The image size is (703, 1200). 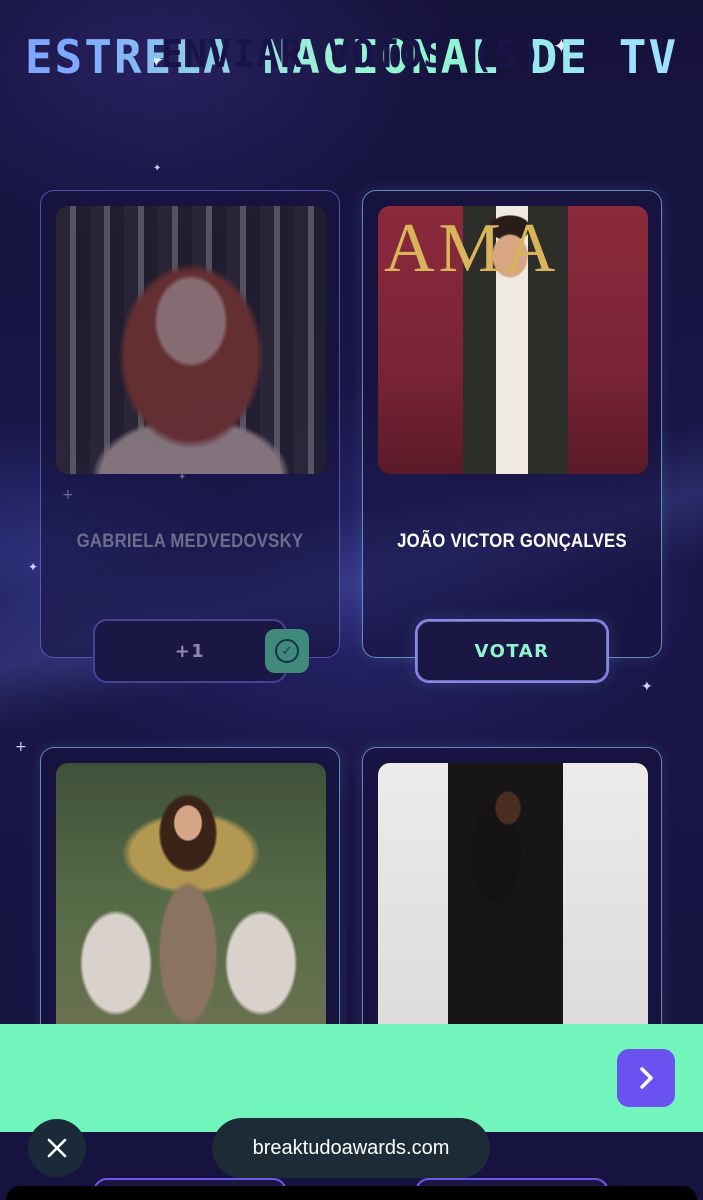 What do you see at coordinates (512, 651) in the screenshot?
I see `vote-button: VOTAR` at bounding box center [512, 651].